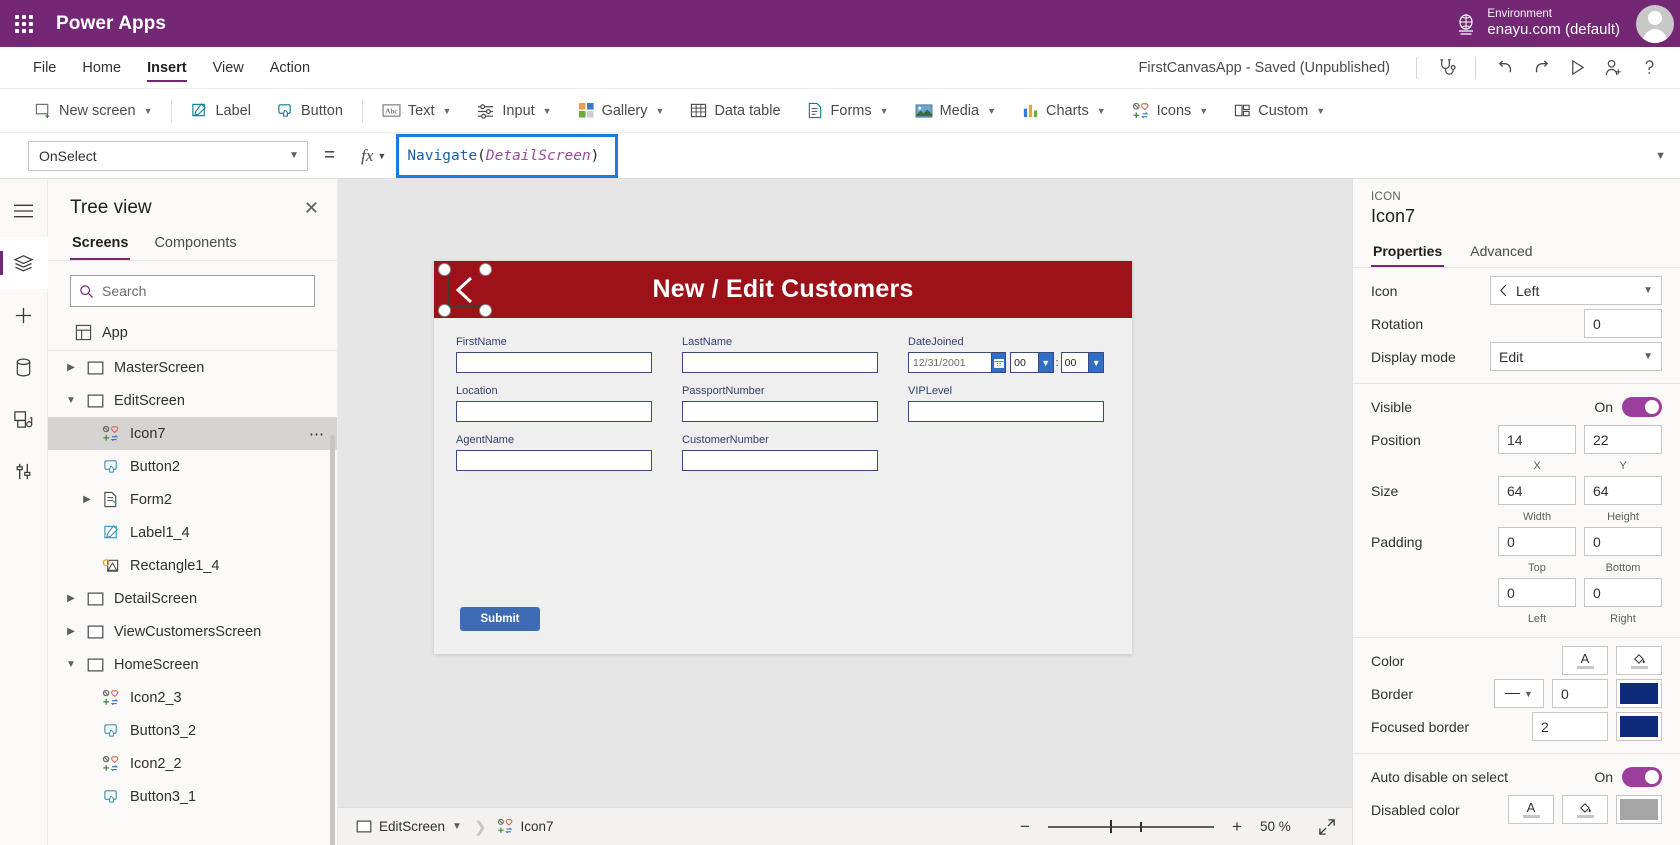  I want to click on ribbon-forms: Forms ▼, so click(848, 111).